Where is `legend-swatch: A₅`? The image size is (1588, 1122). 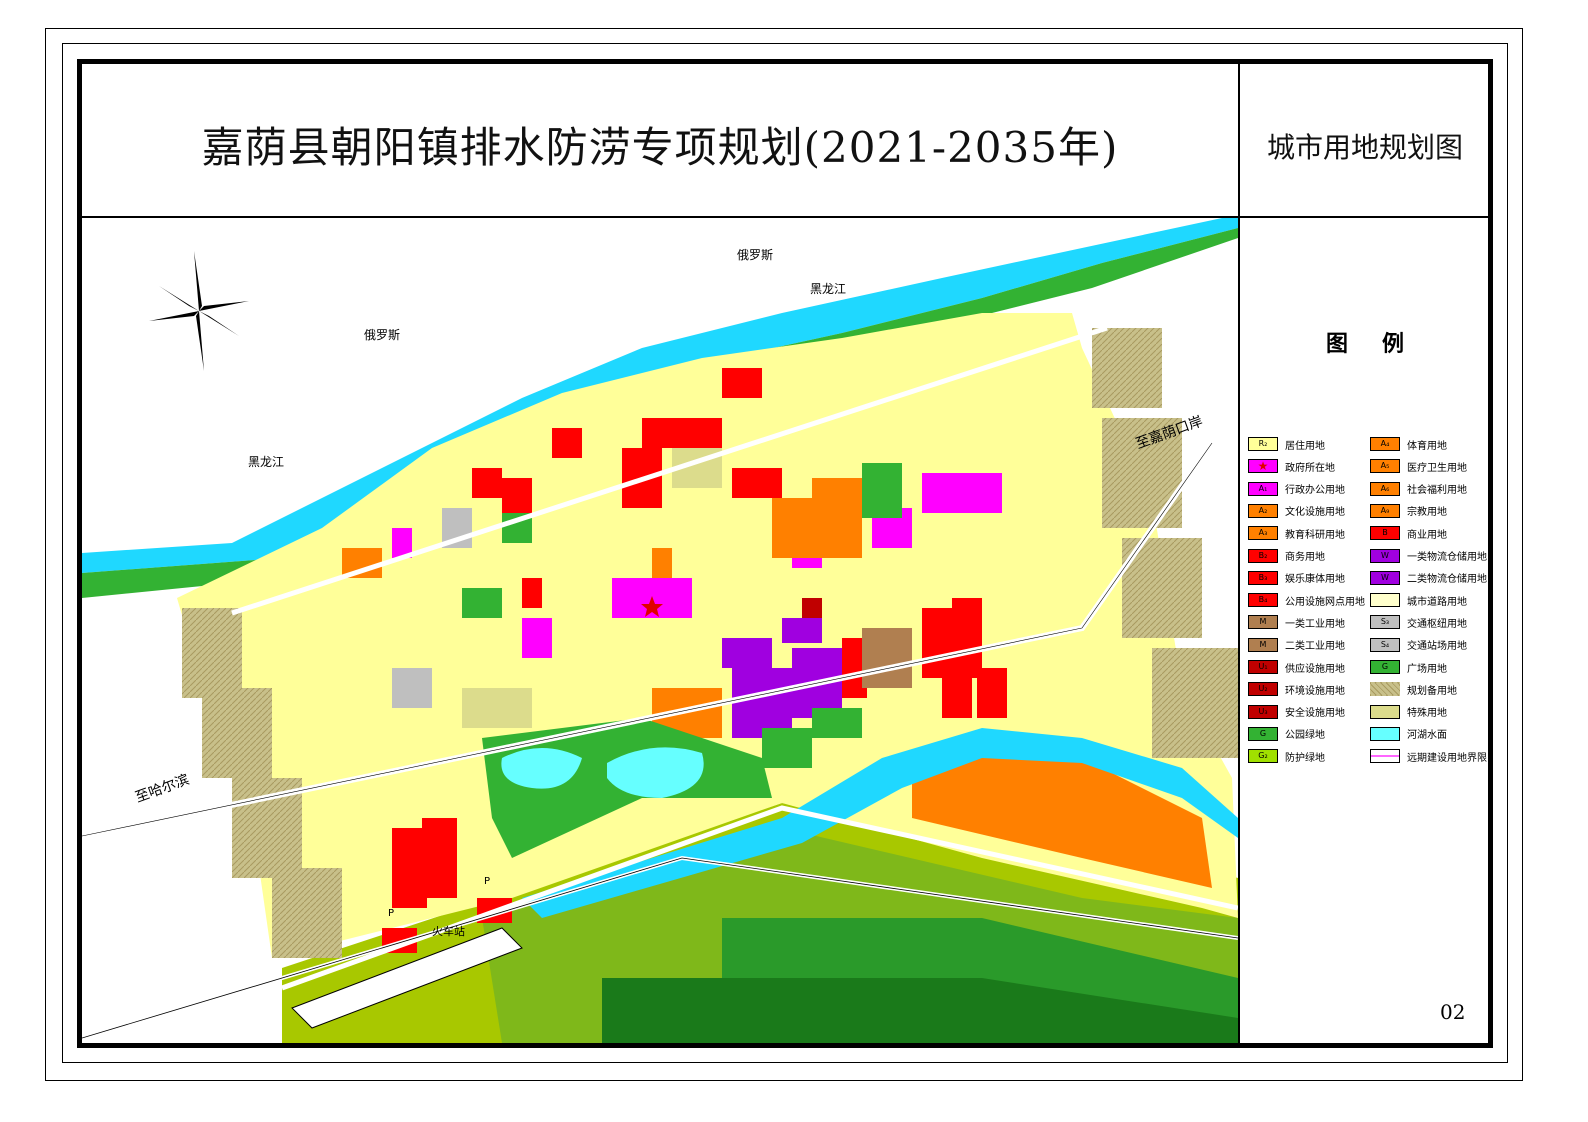
legend-swatch: A₅ is located at coordinates (1385, 466).